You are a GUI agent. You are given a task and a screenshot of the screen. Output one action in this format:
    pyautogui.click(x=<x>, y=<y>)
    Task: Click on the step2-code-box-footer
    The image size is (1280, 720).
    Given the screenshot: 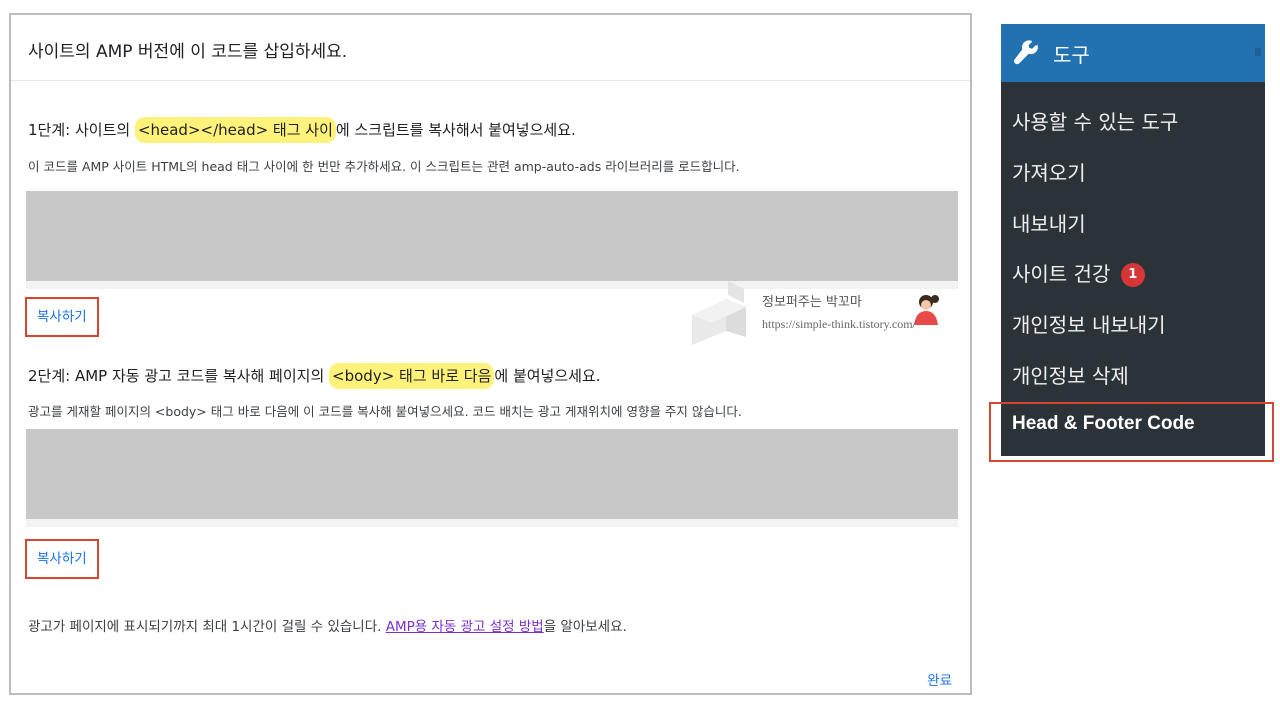 What is the action you would take?
    pyautogui.click(x=492, y=523)
    